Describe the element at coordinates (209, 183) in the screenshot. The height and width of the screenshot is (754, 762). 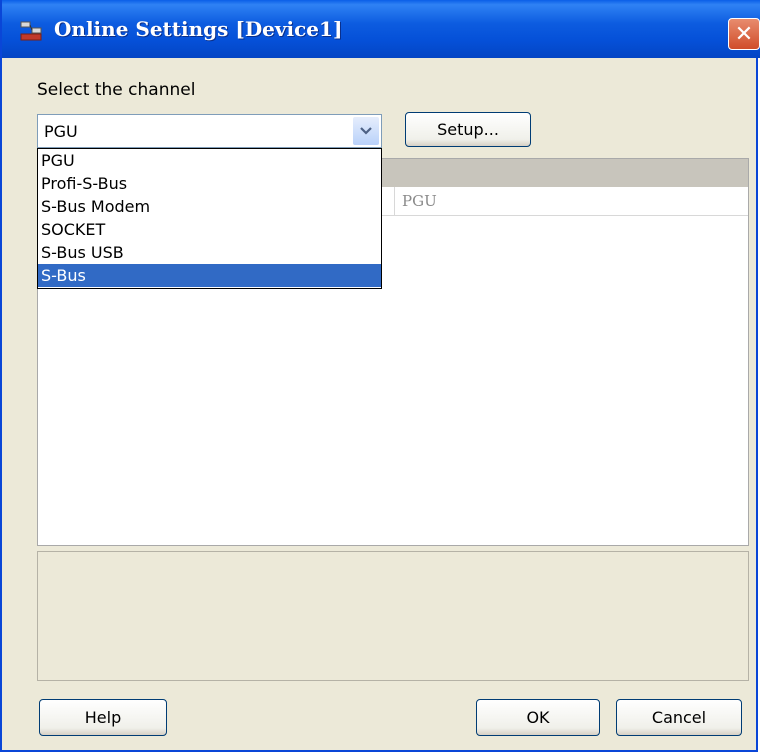
I see `dropdown-option-profi-s-bus: Profi-S-Bus` at that location.